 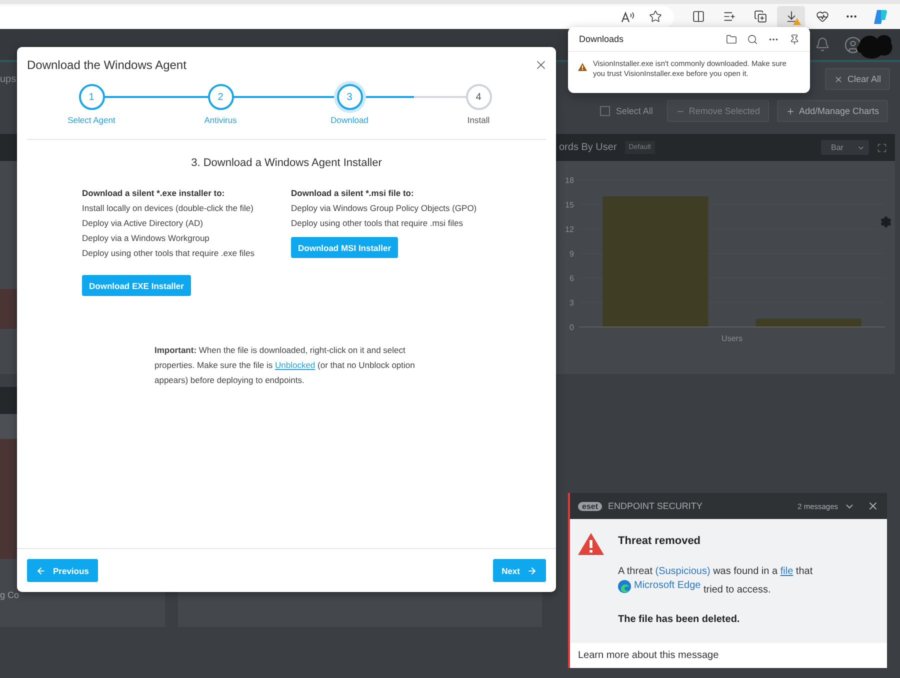 What do you see at coordinates (794, 39) in the screenshot?
I see `pin-icon` at bounding box center [794, 39].